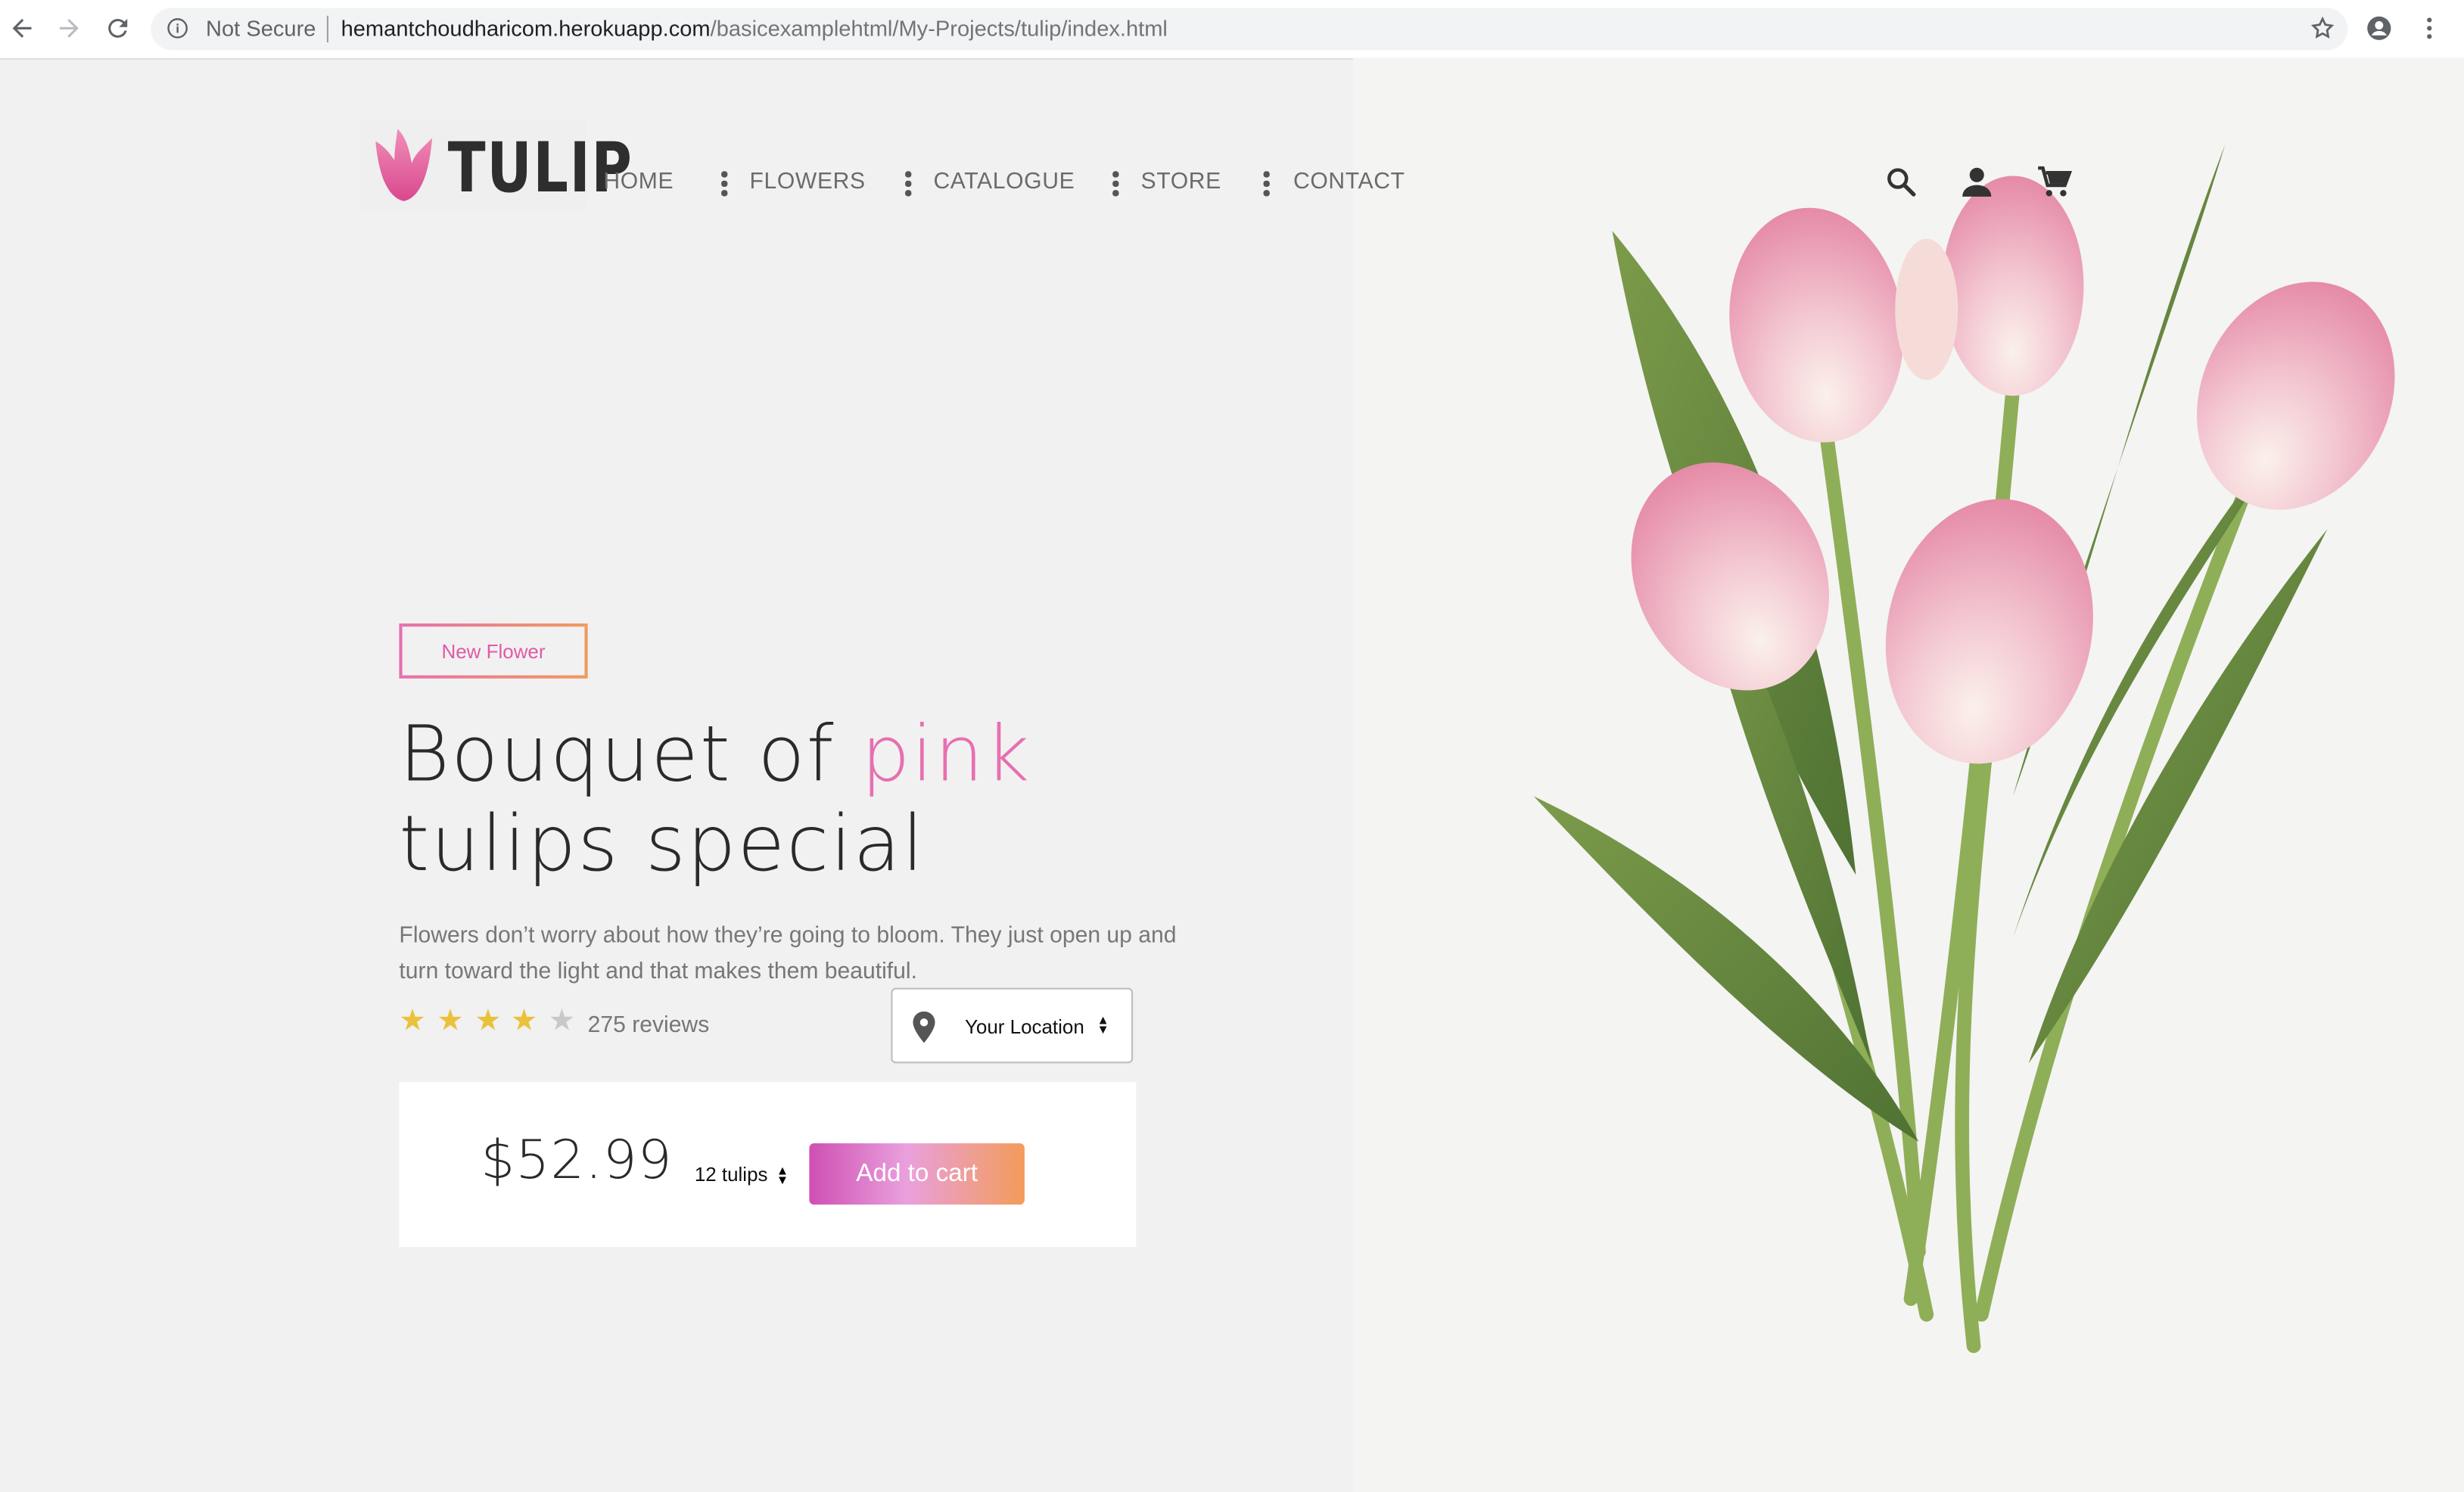 This screenshot has height=1492, width=2464. Describe the element at coordinates (562, 1022) in the screenshot. I see `star-empty-icon: ★` at that location.